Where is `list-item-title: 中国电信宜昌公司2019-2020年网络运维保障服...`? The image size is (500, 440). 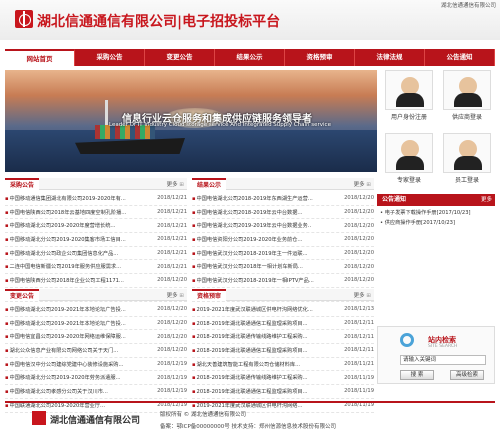
list-item-title: 中国电信宜昌公司2019-2020年网络运维保障服... is located at coordinates (79, 336).